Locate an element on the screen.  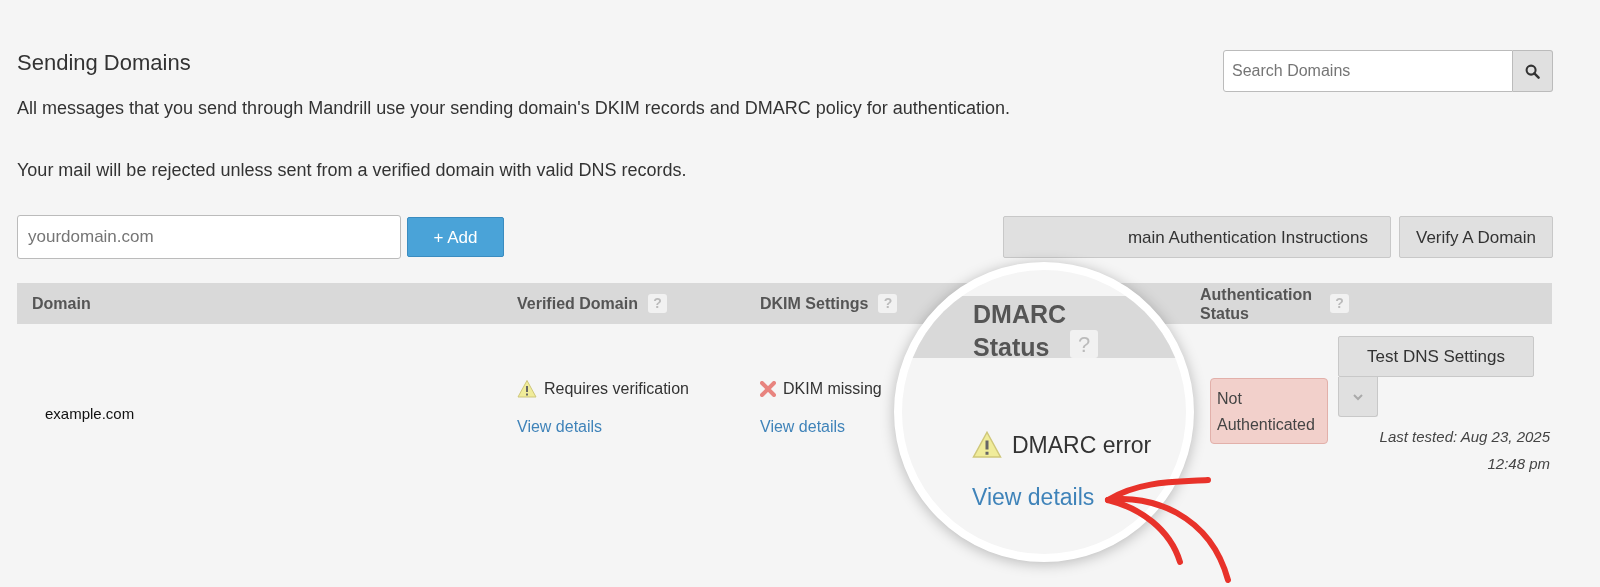
column-header: Authentication Status is located at coordinates (1256, 303).